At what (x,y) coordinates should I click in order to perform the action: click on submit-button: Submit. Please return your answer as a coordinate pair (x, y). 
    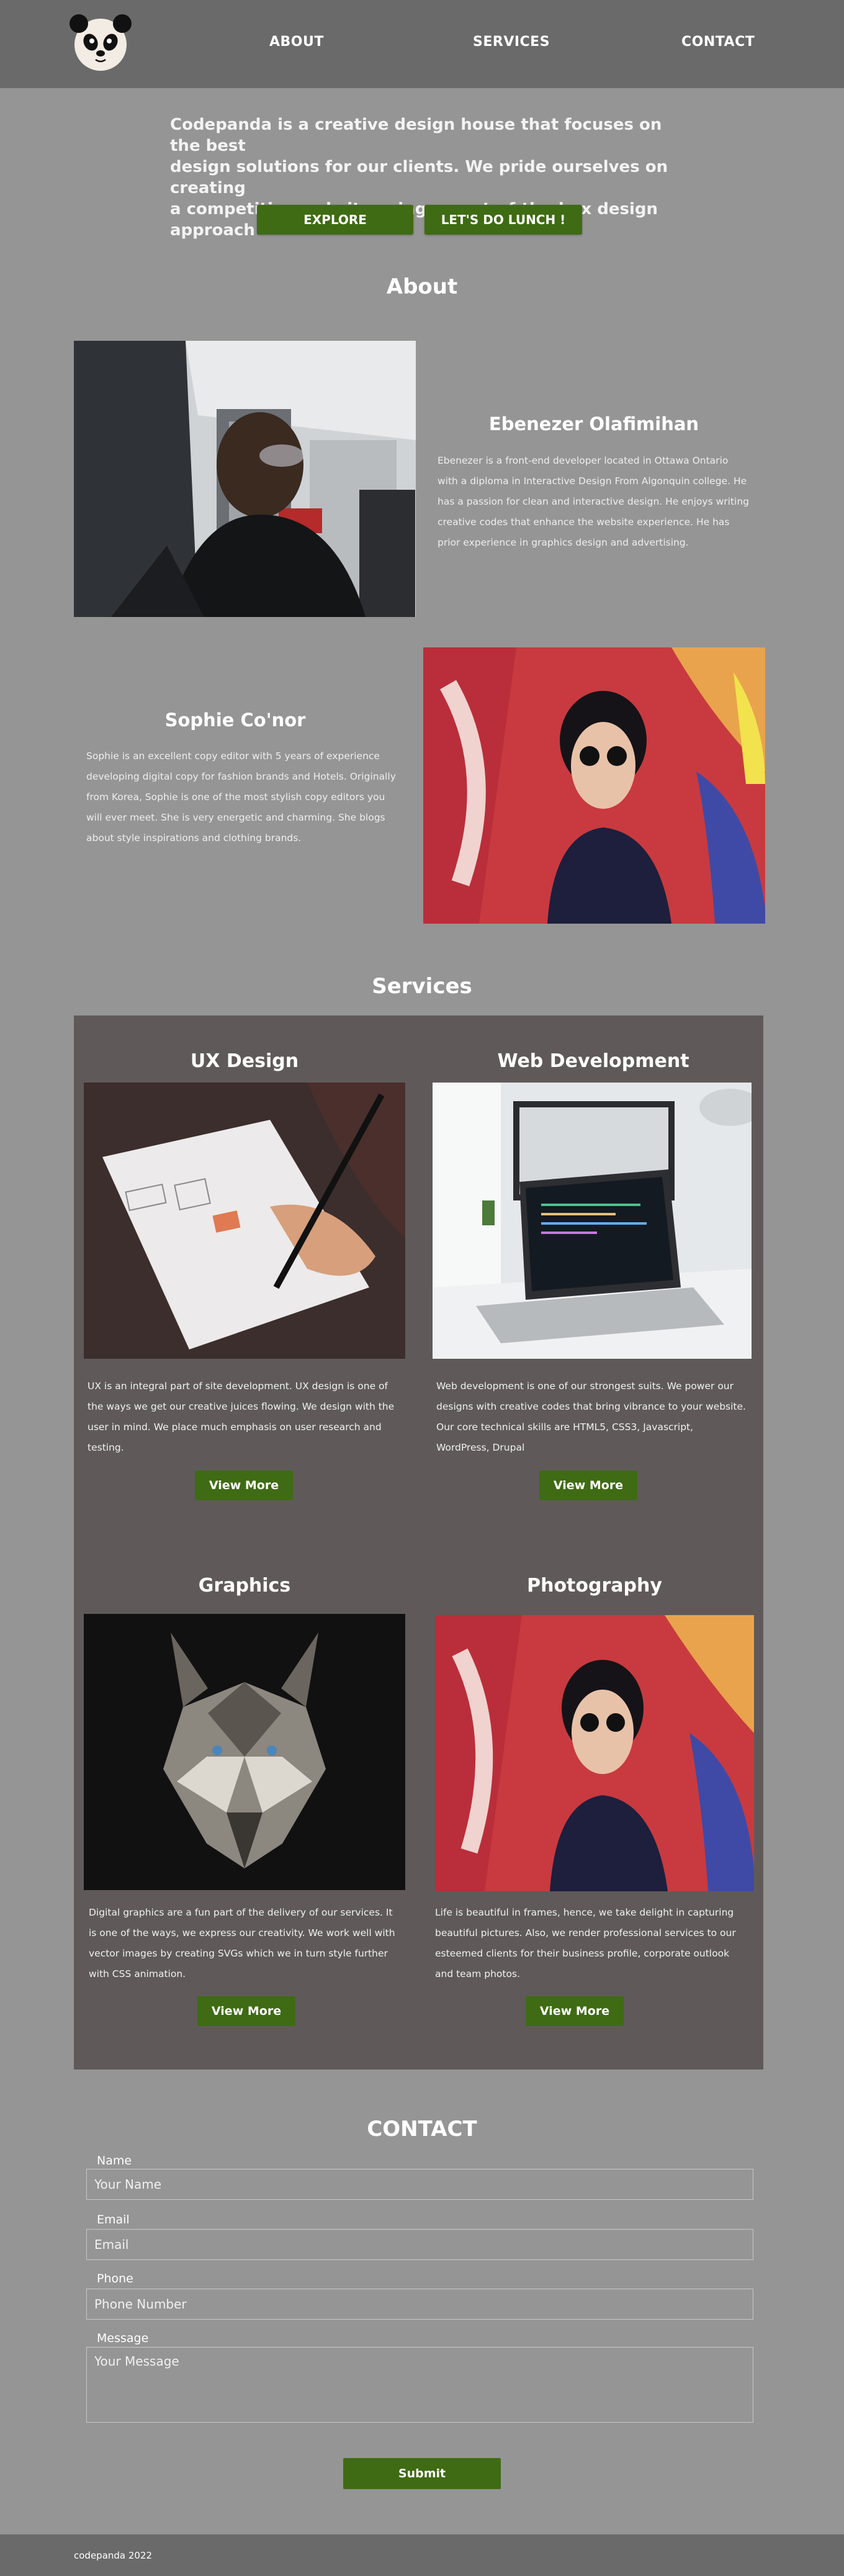
    Looking at the image, I should click on (422, 2473).